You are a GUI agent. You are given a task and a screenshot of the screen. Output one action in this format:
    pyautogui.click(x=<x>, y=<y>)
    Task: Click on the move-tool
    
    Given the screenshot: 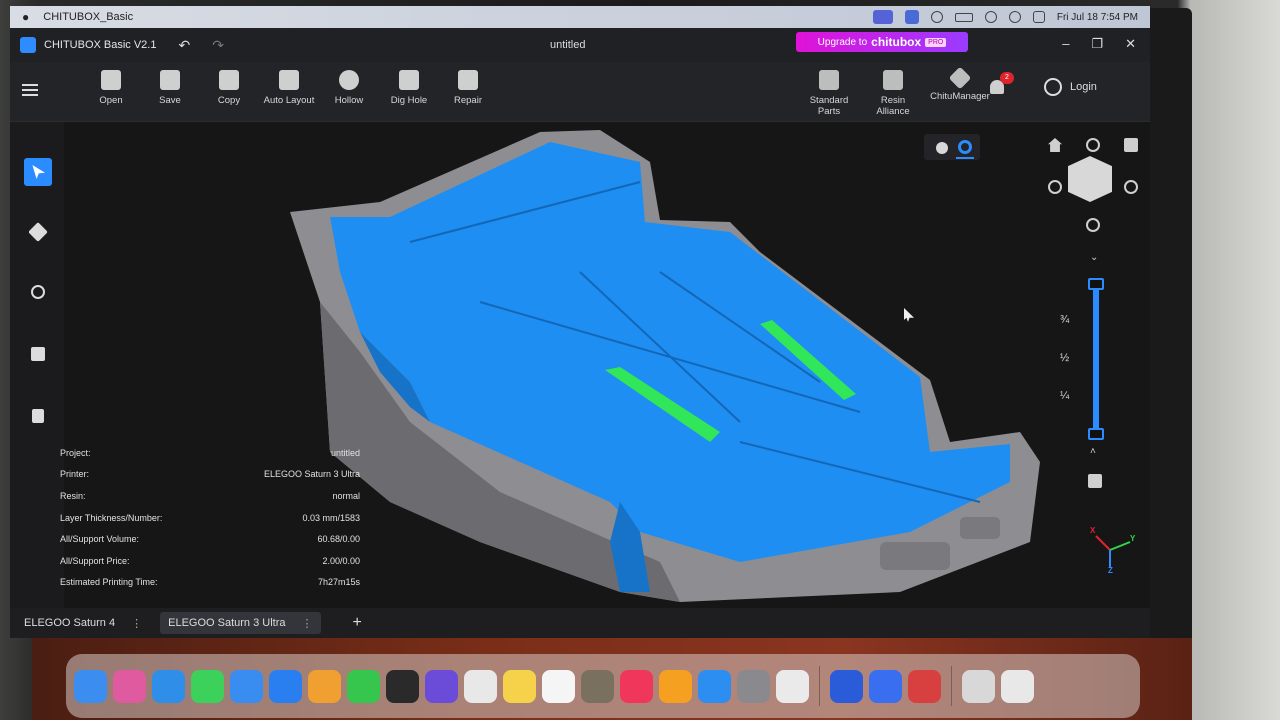 What is the action you would take?
    pyautogui.click(x=38, y=232)
    